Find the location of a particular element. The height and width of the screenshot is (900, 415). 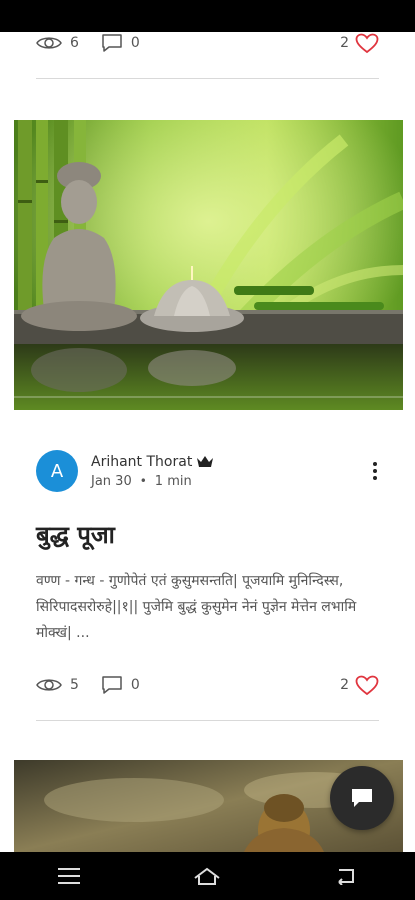

author-name: Arihant Thorat is located at coordinates (141, 462).